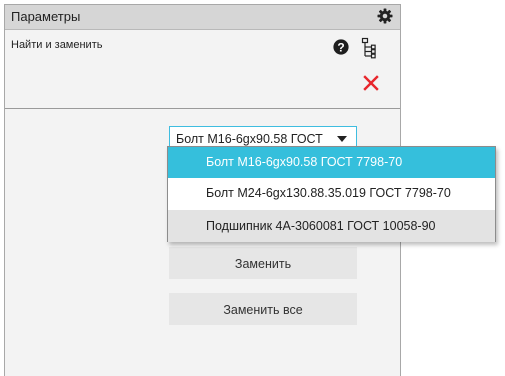 This screenshot has height=376, width=505. What do you see at coordinates (385, 16) in the screenshot?
I see `gear-icon` at bounding box center [385, 16].